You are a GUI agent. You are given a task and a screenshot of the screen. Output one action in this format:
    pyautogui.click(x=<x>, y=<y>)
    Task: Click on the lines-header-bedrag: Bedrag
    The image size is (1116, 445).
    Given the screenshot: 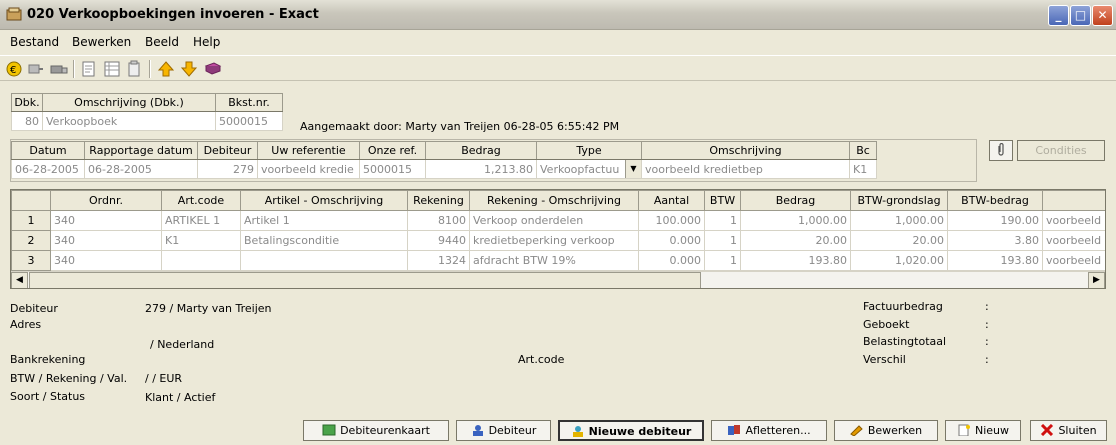 What is the action you would take?
    pyautogui.click(x=795, y=200)
    